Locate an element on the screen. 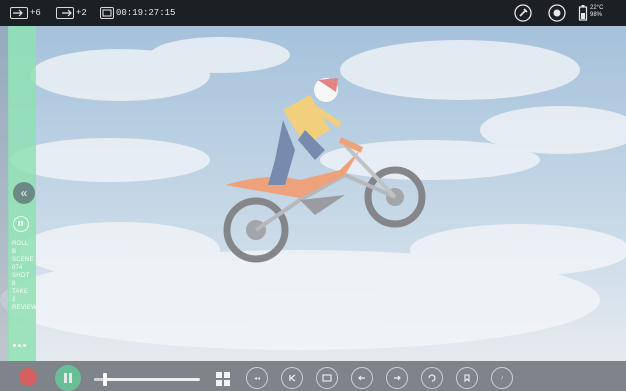 The width and height of the screenshot is (626, 391). speed-icon: ◂◂ is located at coordinates (257, 378).